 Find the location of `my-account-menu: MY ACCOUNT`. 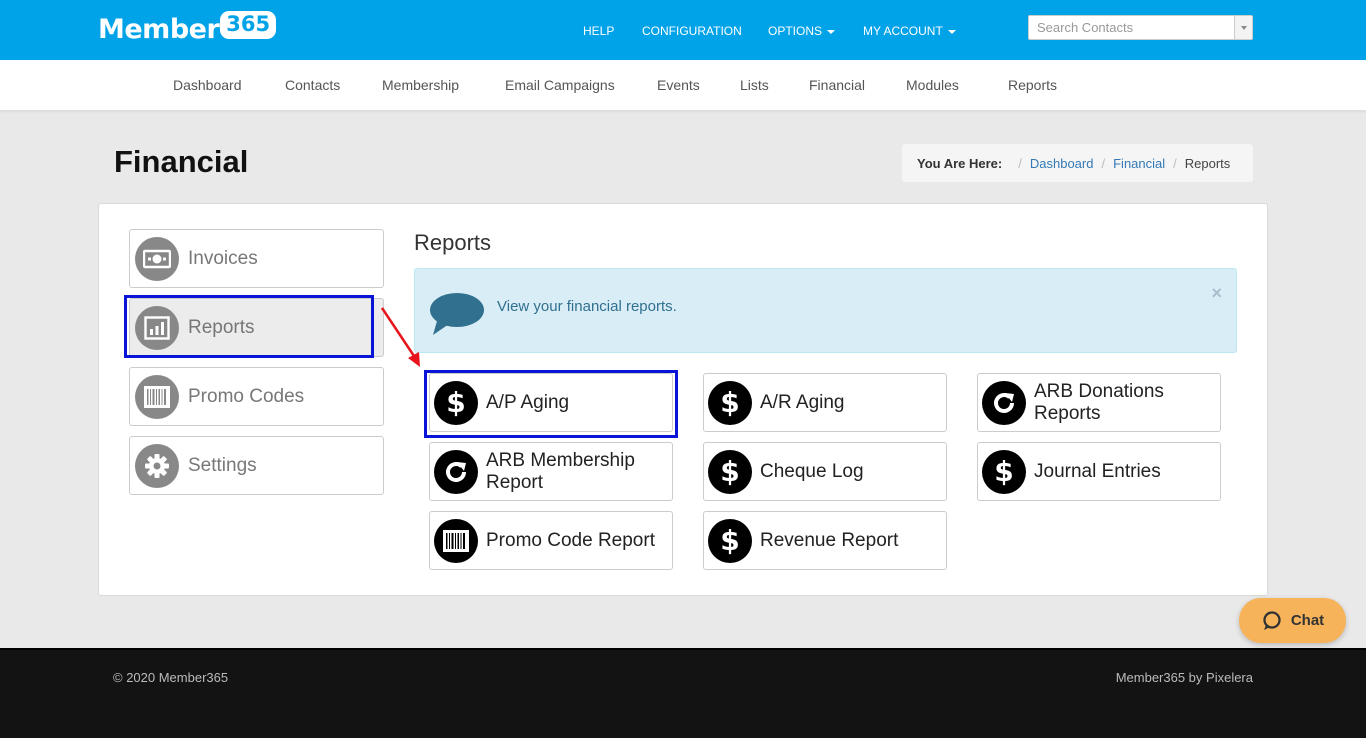

my-account-menu: MY ACCOUNT is located at coordinates (909, 31).